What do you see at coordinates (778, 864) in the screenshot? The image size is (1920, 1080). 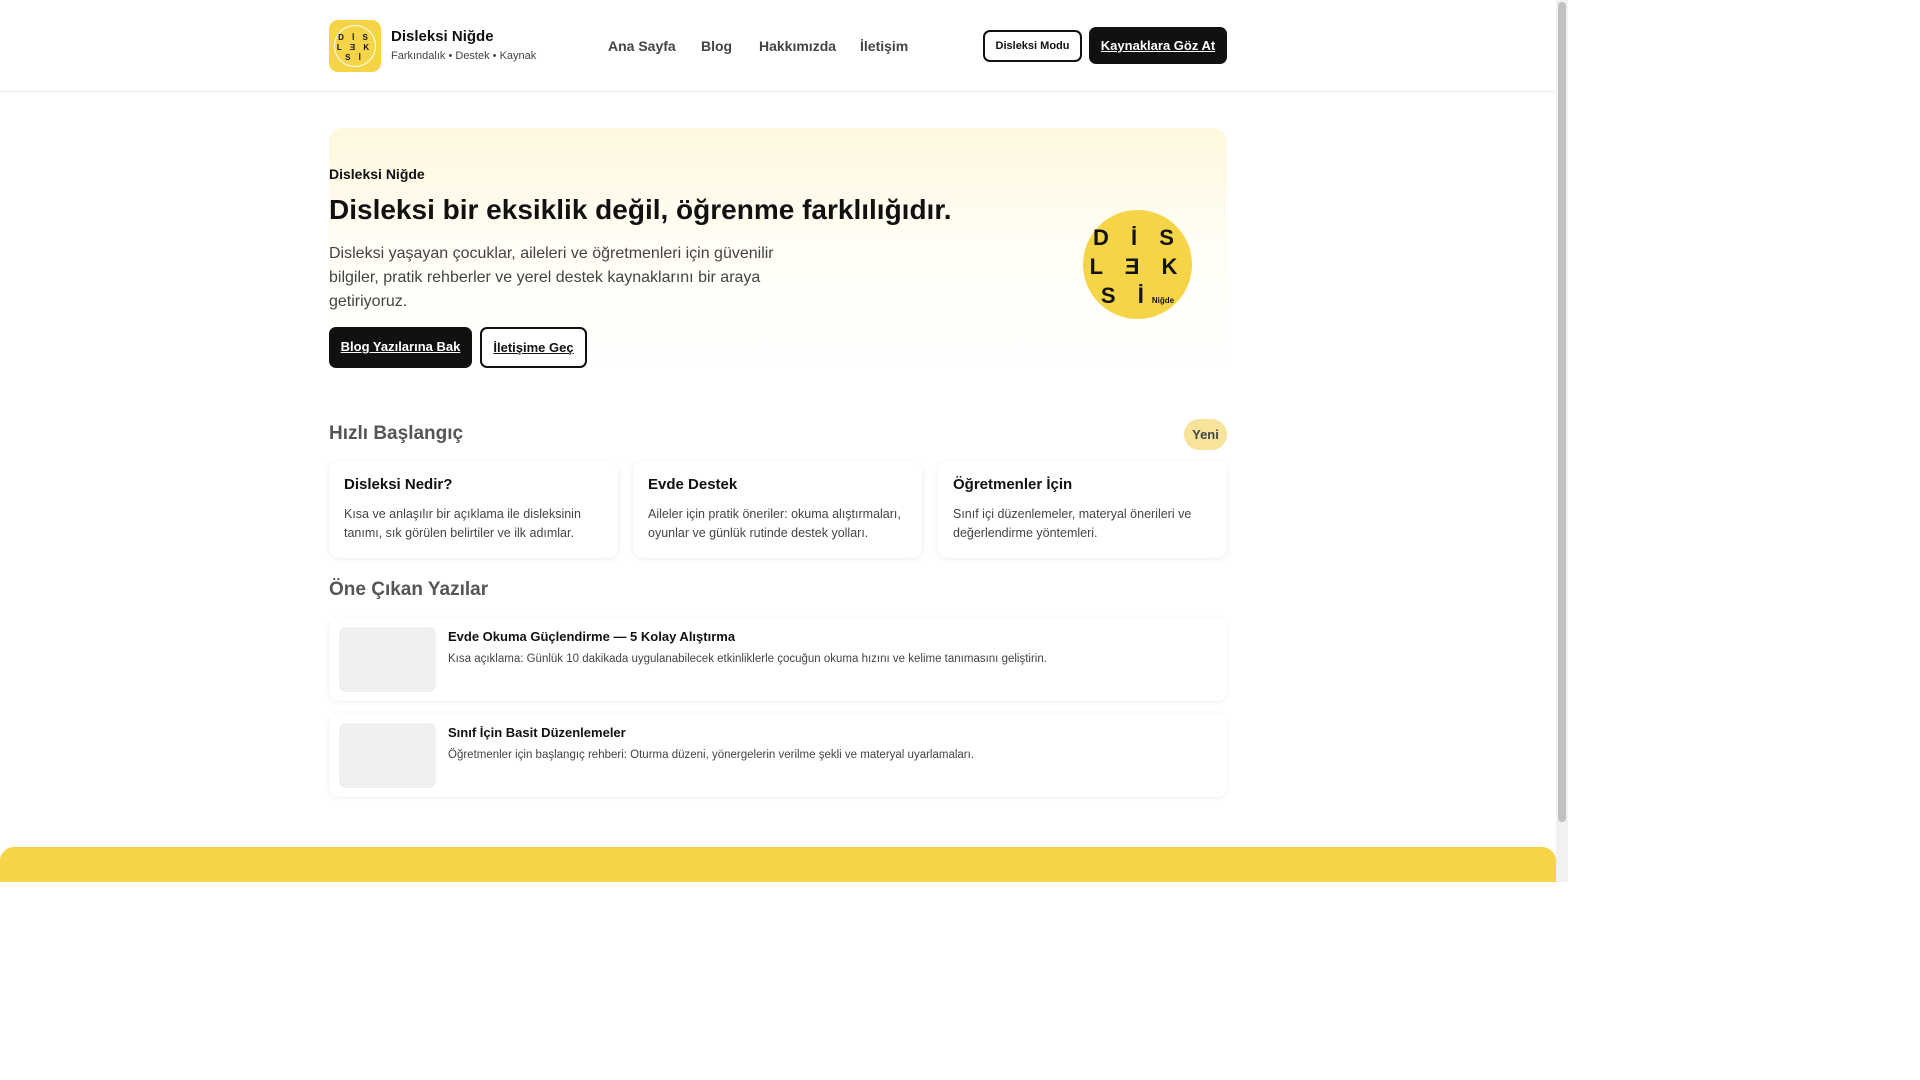 I see `footer-band` at bounding box center [778, 864].